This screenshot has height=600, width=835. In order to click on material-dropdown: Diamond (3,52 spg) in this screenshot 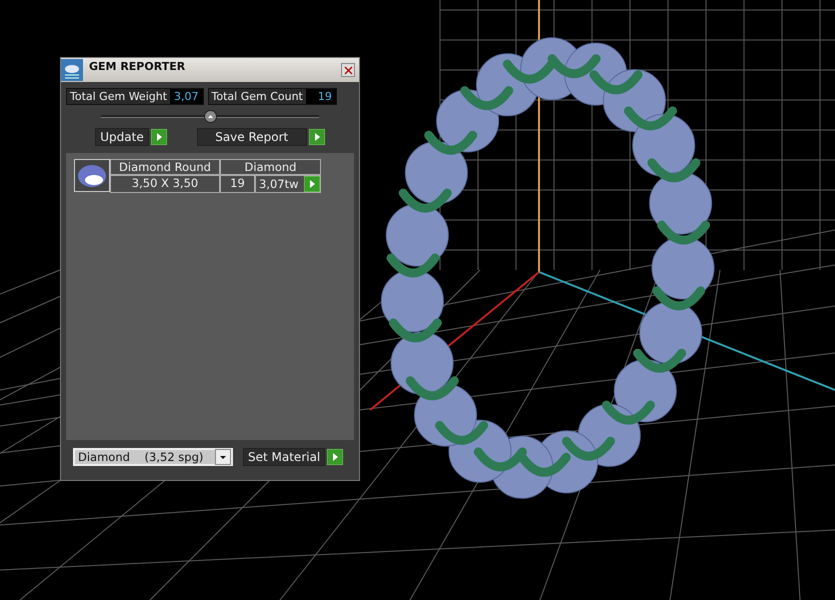, I will do `click(153, 457)`.